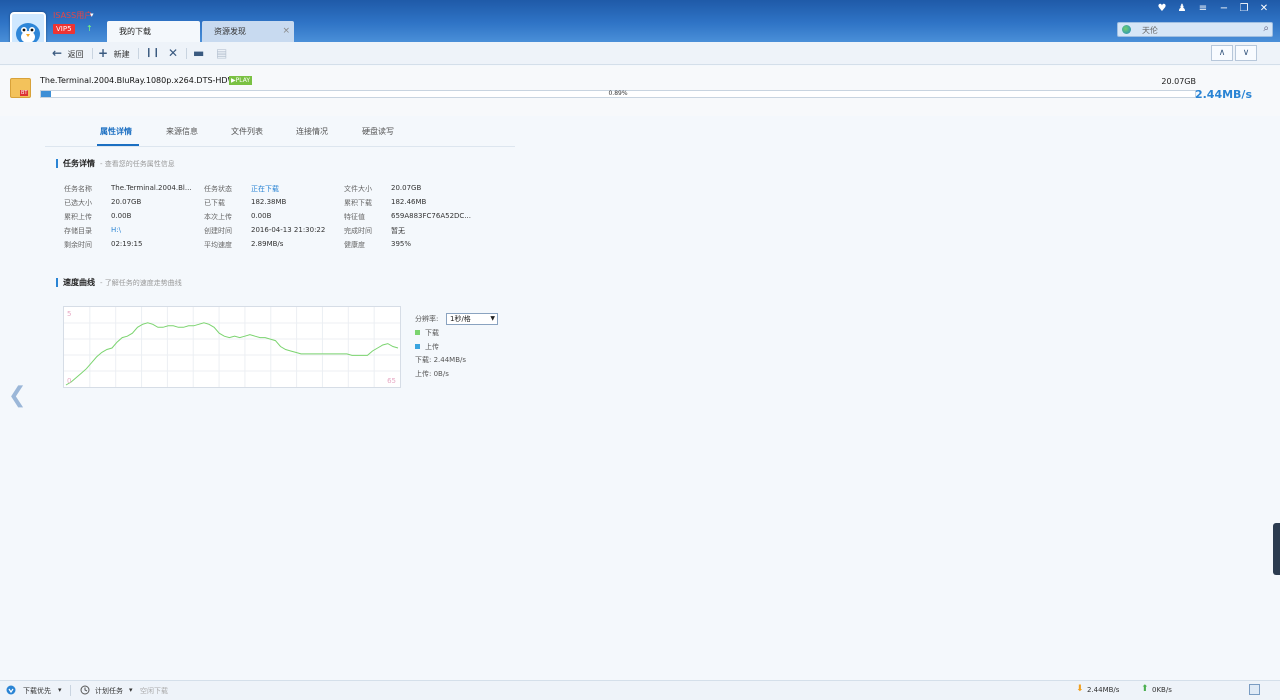 This screenshot has width=1280, height=700. What do you see at coordinates (78, 245) in the screenshot?
I see `detail-label: 剩余时间` at bounding box center [78, 245].